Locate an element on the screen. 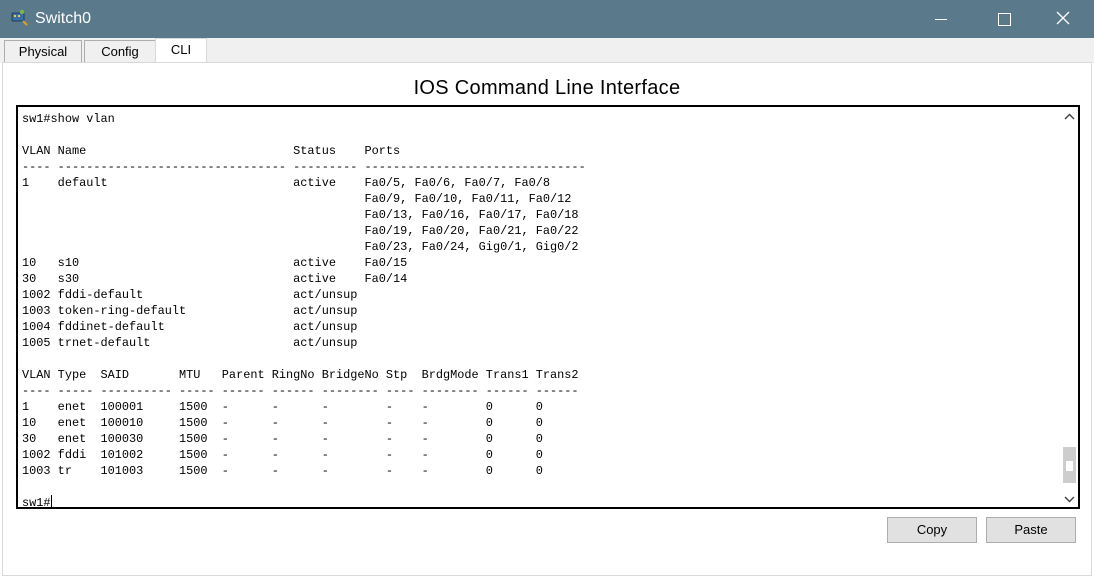 The image size is (1094, 576). console-line: 1002 fddi 101002 1500 - - - - - 0 0 is located at coordinates (282, 455).